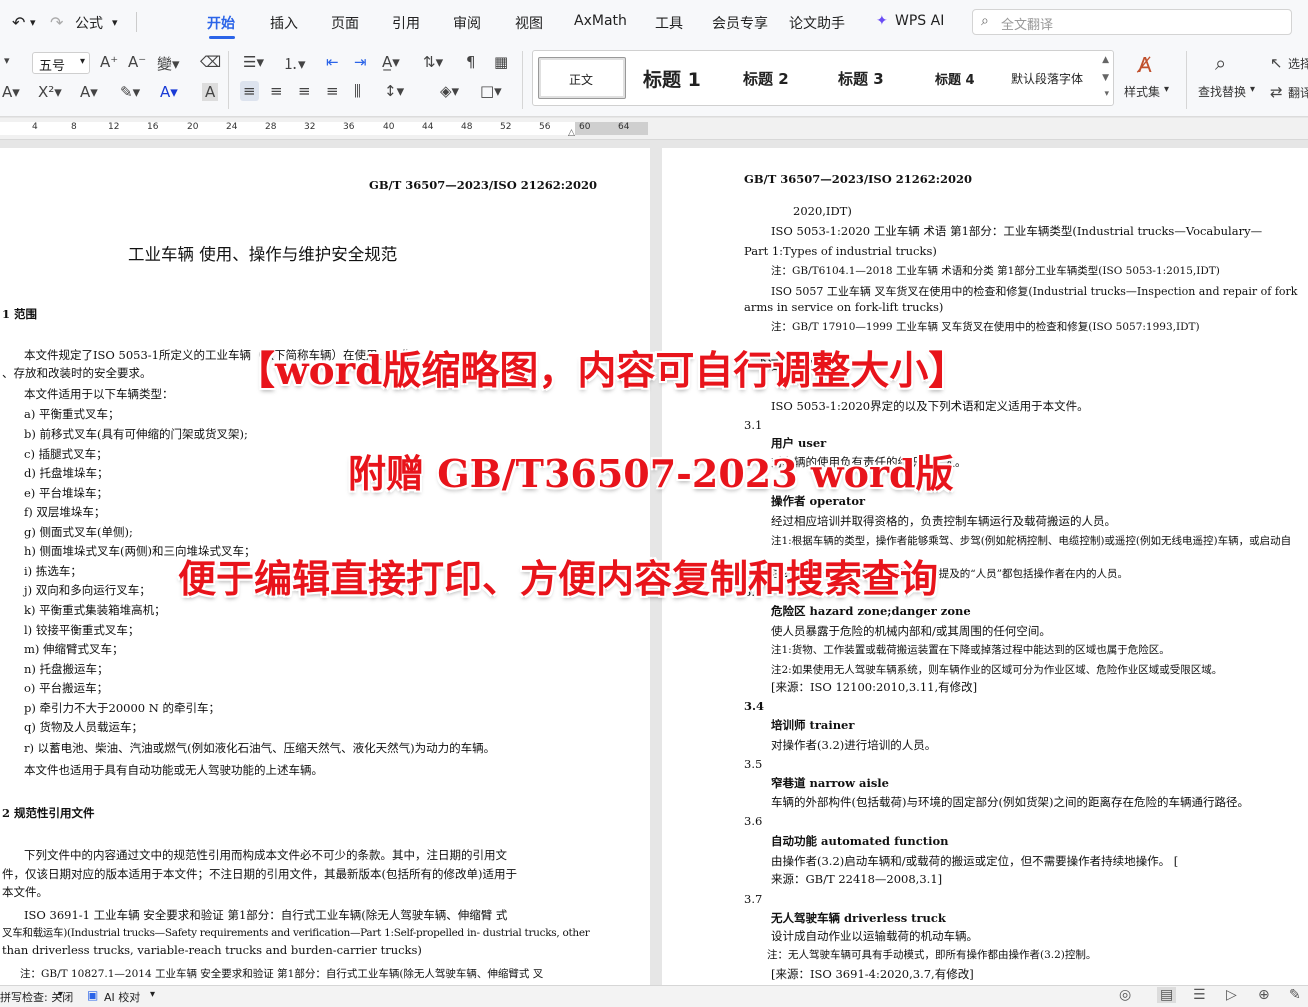 The height and width of the screenshot is (1007, 1308). What do you see at coordinates (955, 78) in the screenshot?
I see `style-heading-4: 标题 4` at bounding box center [955, 78].